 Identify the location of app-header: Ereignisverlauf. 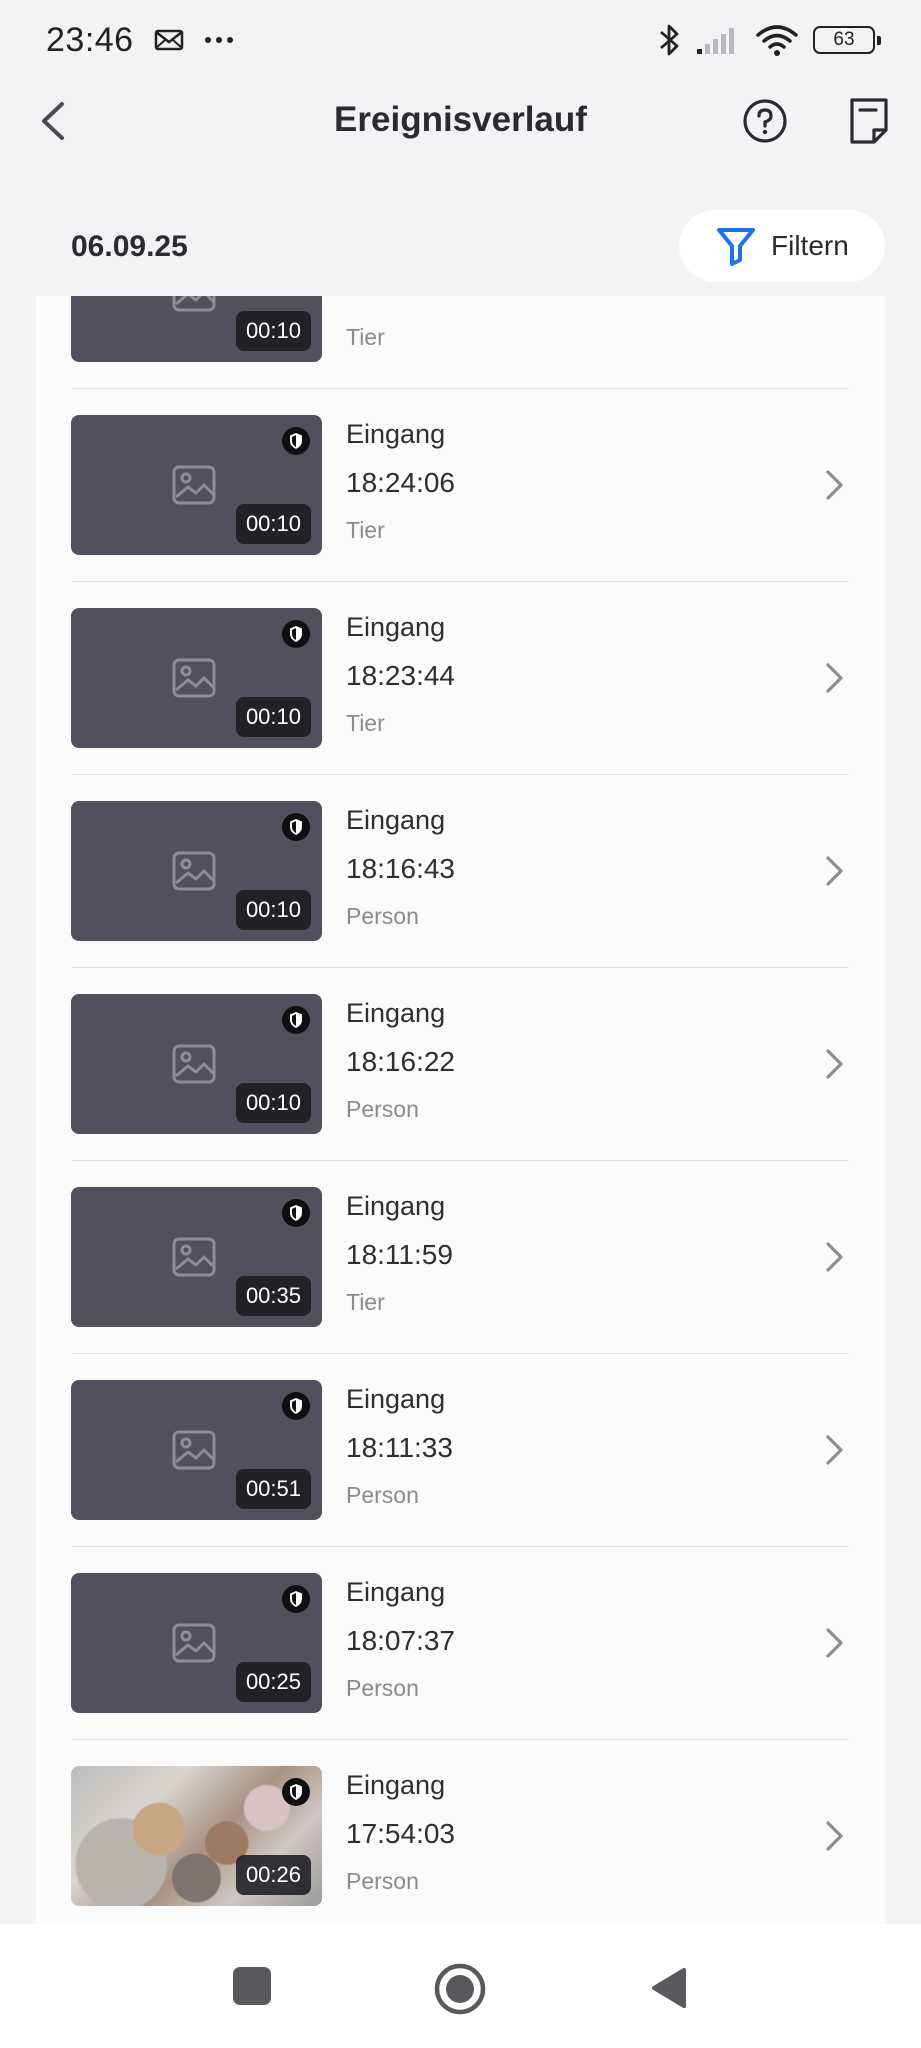
(460, 121).